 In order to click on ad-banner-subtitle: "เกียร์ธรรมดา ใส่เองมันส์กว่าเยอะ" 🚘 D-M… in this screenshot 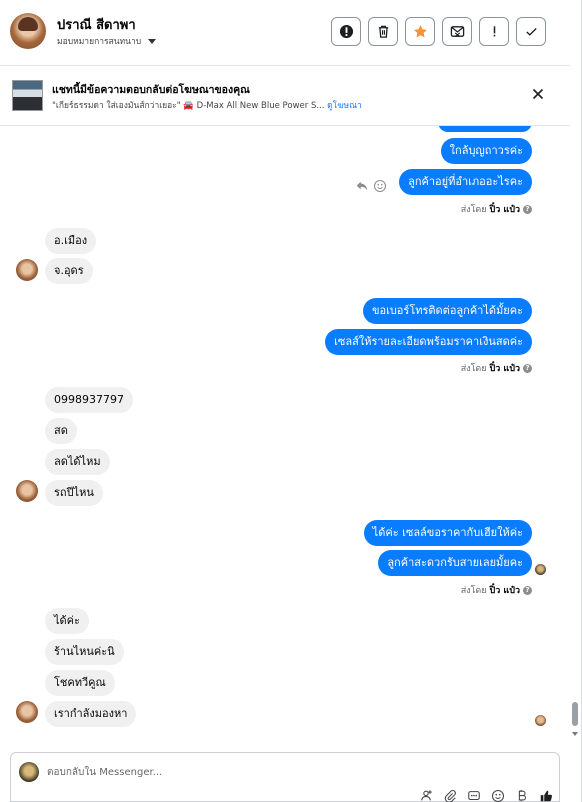, I will do `click(207, 105)`.